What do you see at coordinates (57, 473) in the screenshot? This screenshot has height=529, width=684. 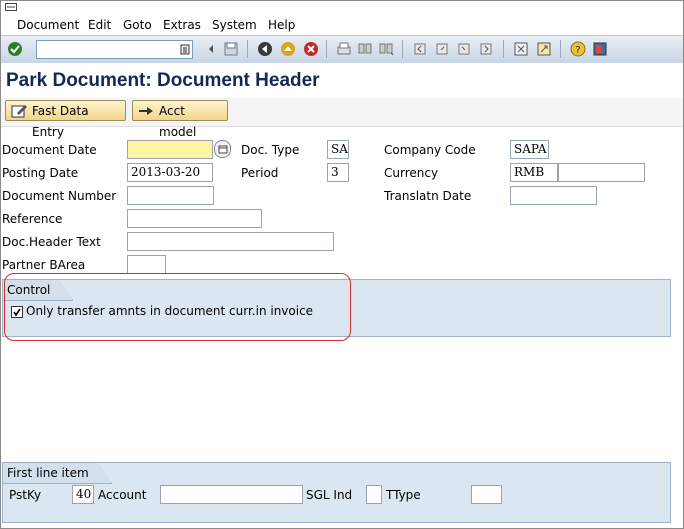 I see `first-line-item-title: First line item` at bounding box center [57, 473].